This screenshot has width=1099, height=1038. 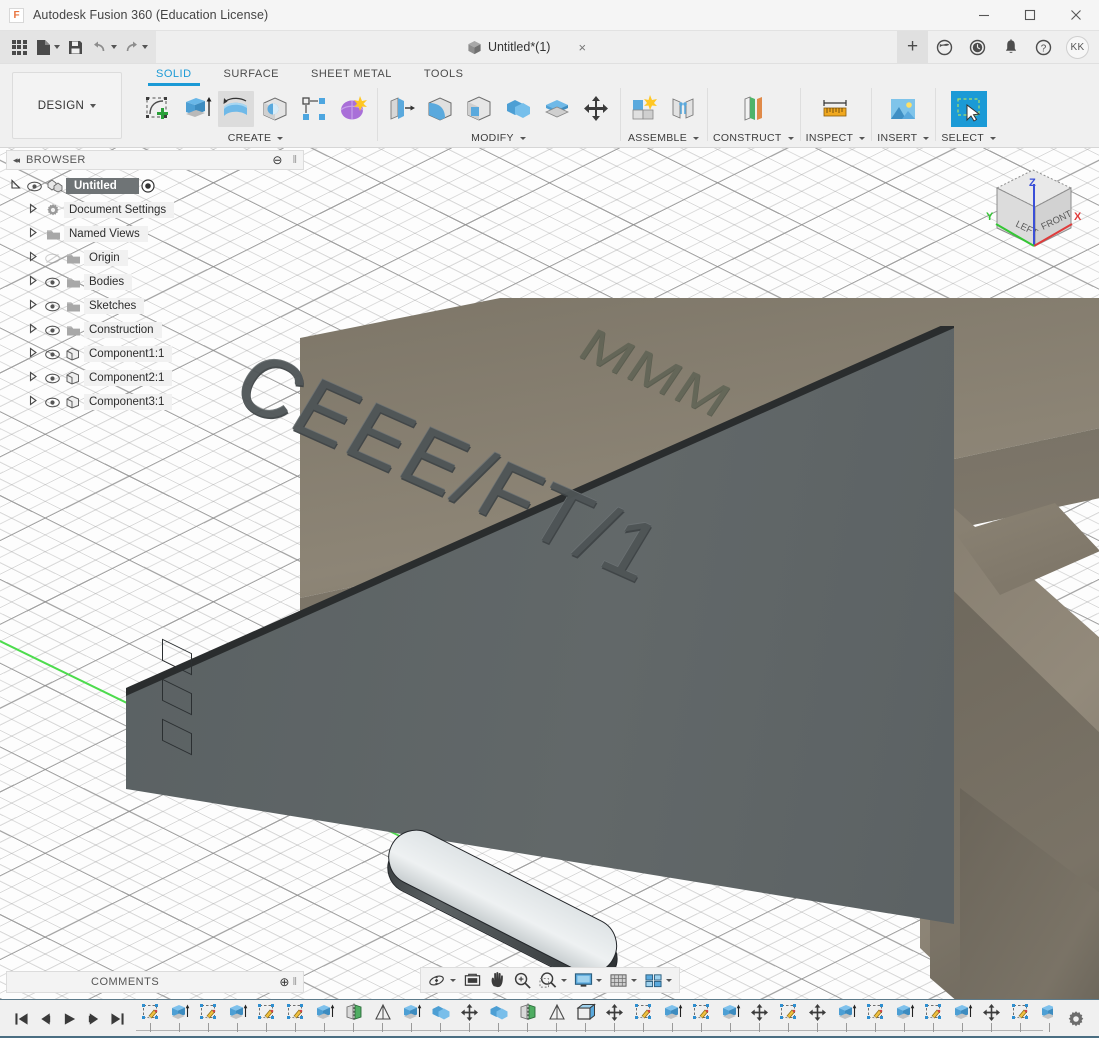 I want to click on select-tool-icon, so click(x=968, y=109).